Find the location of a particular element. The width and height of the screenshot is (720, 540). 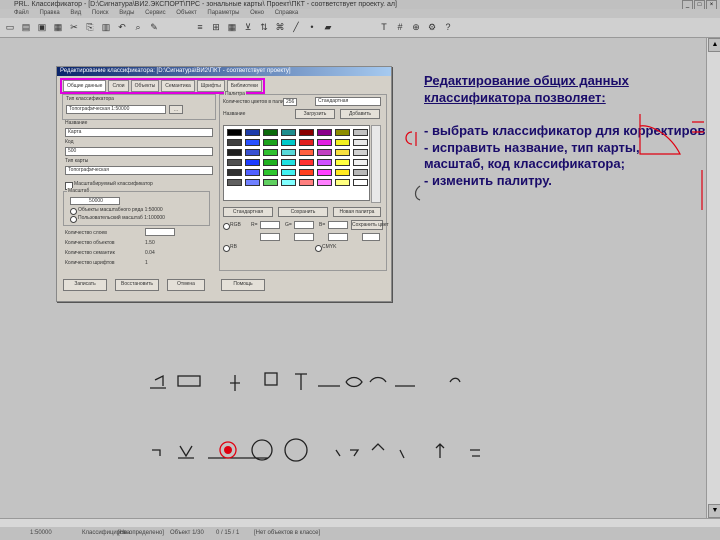

tab-general: Общие данные is located at coordinates (85, 86).